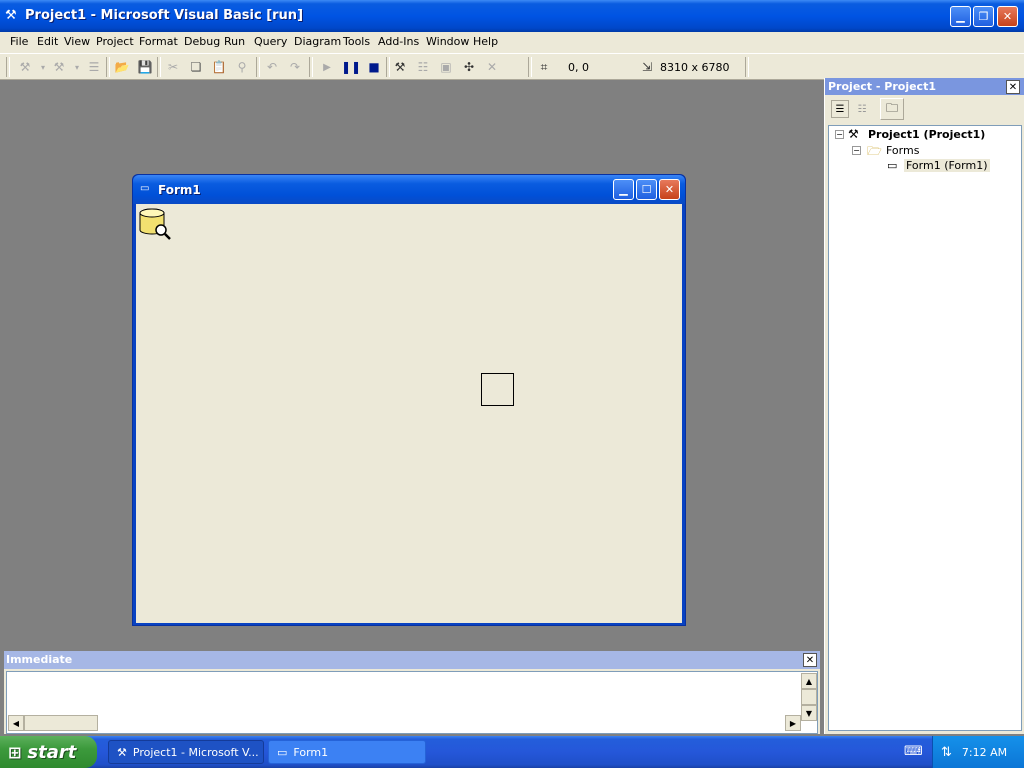  What do you see at coordinates (485, 41) in the screenshot?
I see `menu-help: Help` at bounding box center [485, 41].